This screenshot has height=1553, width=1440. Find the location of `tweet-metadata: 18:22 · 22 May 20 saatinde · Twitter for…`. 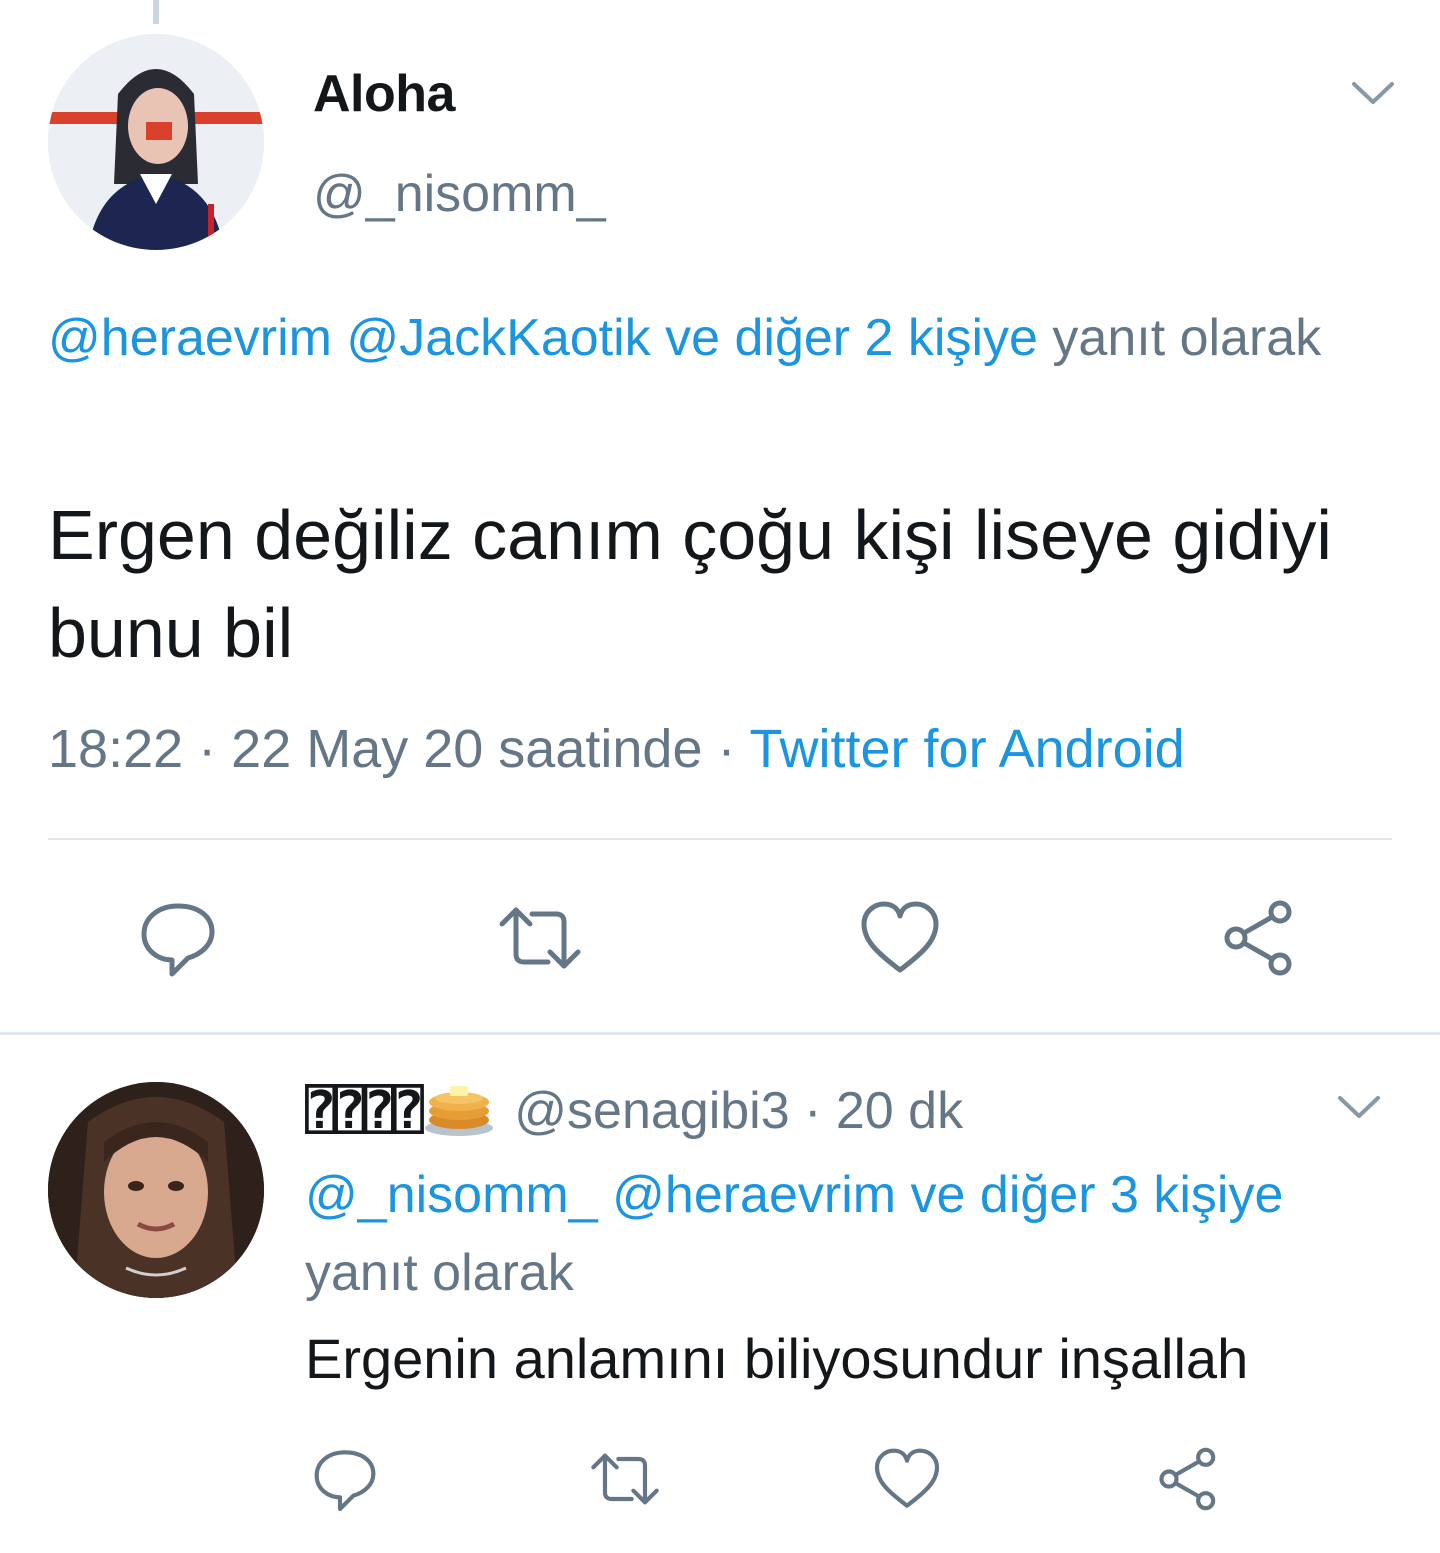

tweet-metadata: 18:22 · 22 May 20 saatinde · Twitter for… is located at coordinates (616, 749).